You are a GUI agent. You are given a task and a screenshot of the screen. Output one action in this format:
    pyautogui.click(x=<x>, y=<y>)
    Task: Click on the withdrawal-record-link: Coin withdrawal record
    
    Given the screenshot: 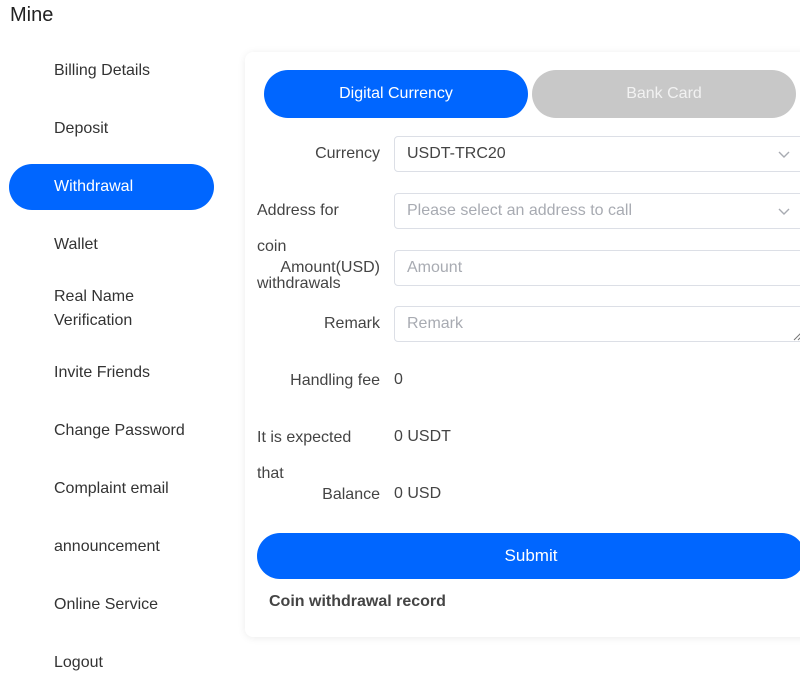 What is the action you would take?
    pyautogui.click(x=357, y=602)
    